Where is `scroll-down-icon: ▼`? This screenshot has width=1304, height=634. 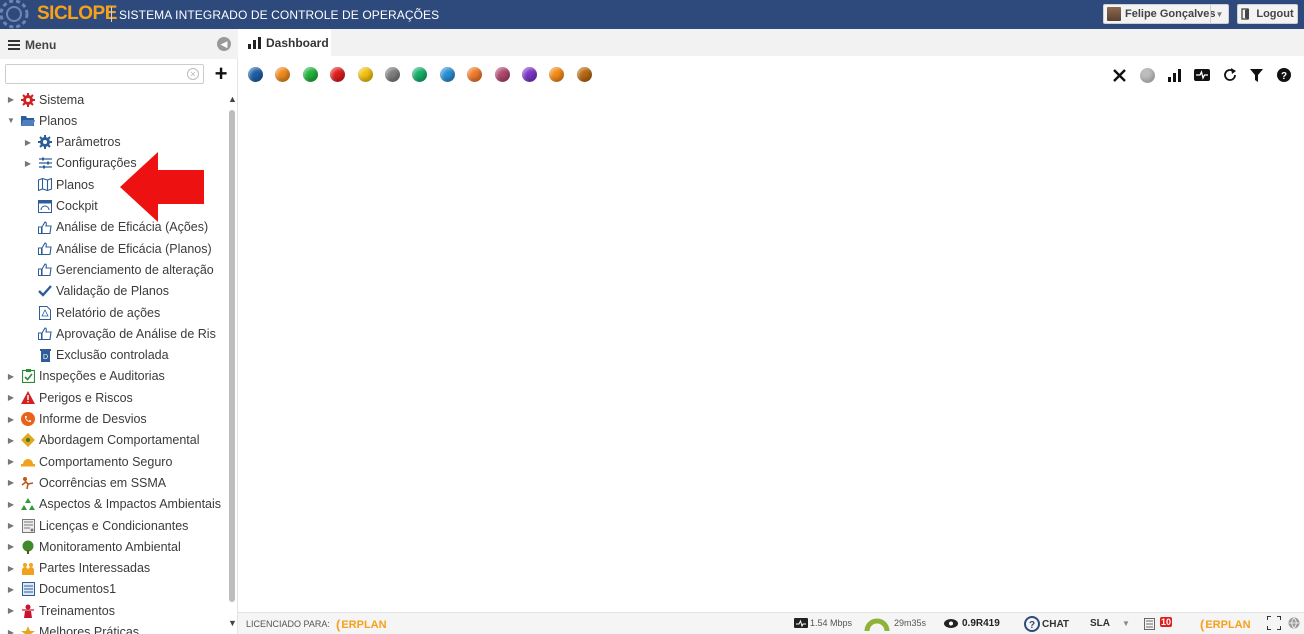 scroll-down-icon: ▼ is located at coordinates (232, 623).